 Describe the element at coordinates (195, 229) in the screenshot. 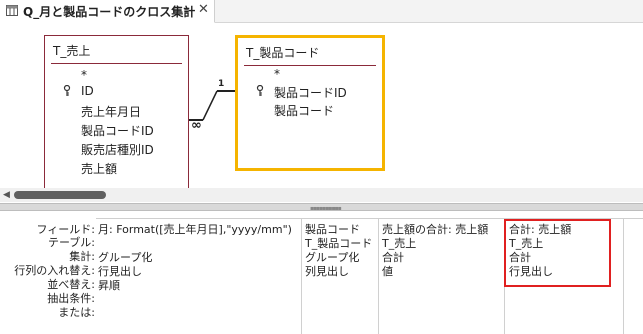

I see `grid-cell-field: 月: Format([売上年月日],"yyyy/mm")` at that location.